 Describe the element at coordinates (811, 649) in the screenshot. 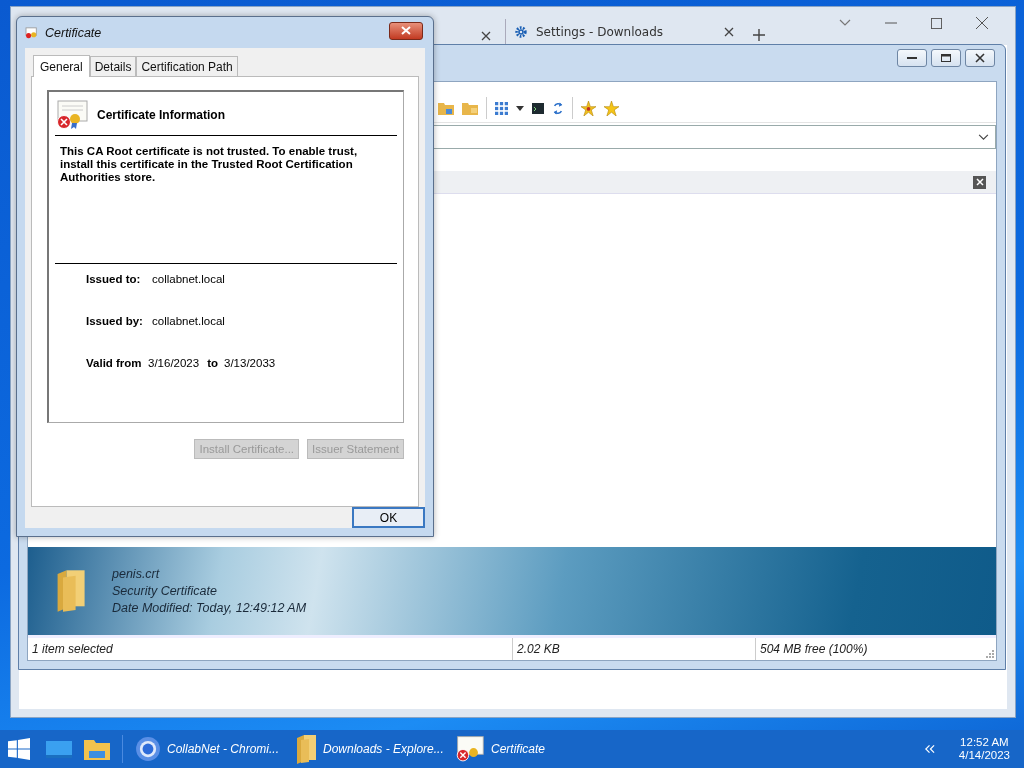

I see `status-text: 504 MB free (100%)` at that location.